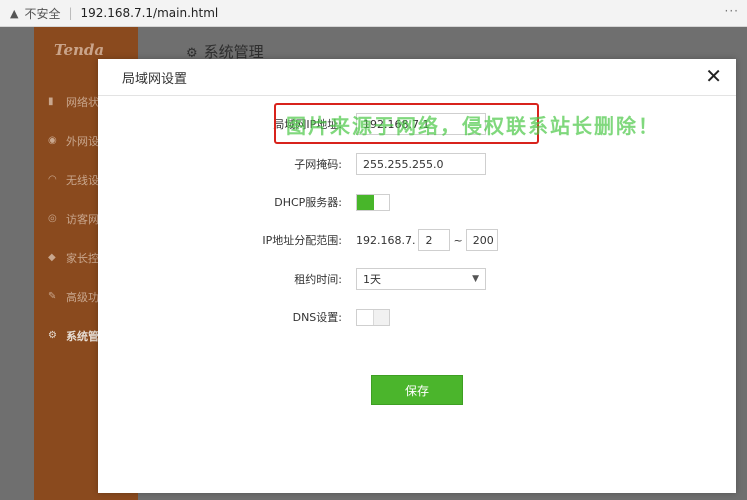 This screenshot has width=747, height=500. I want to click on sidebar-item-label: 外网设, so click(82, 141).